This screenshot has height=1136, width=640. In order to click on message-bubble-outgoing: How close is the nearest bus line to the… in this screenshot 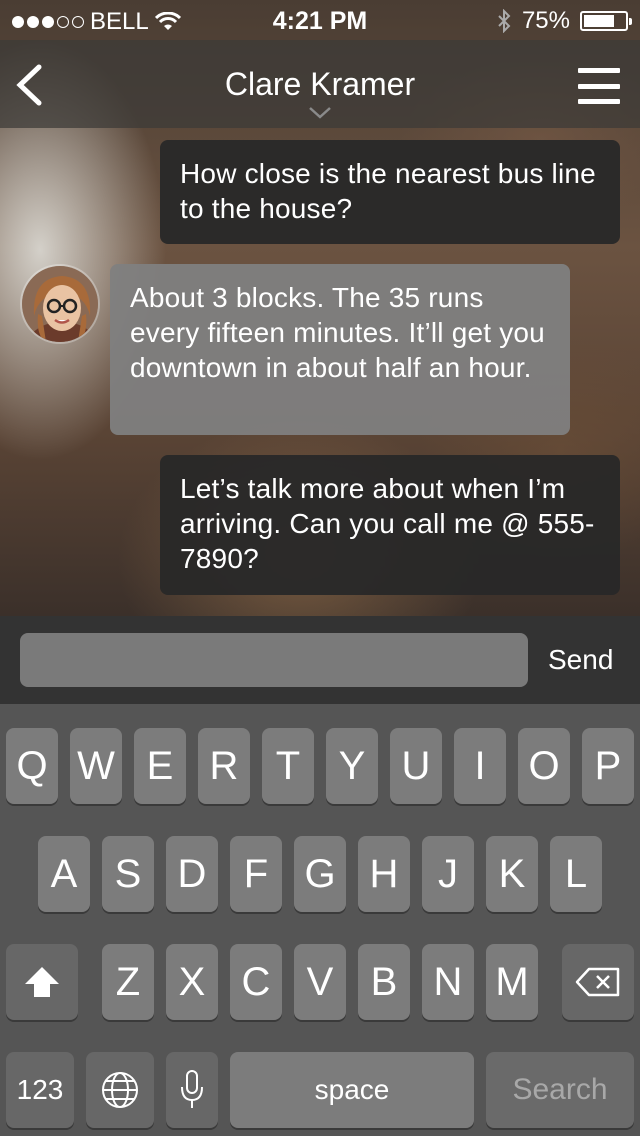, I will do `click(390, 192)`.